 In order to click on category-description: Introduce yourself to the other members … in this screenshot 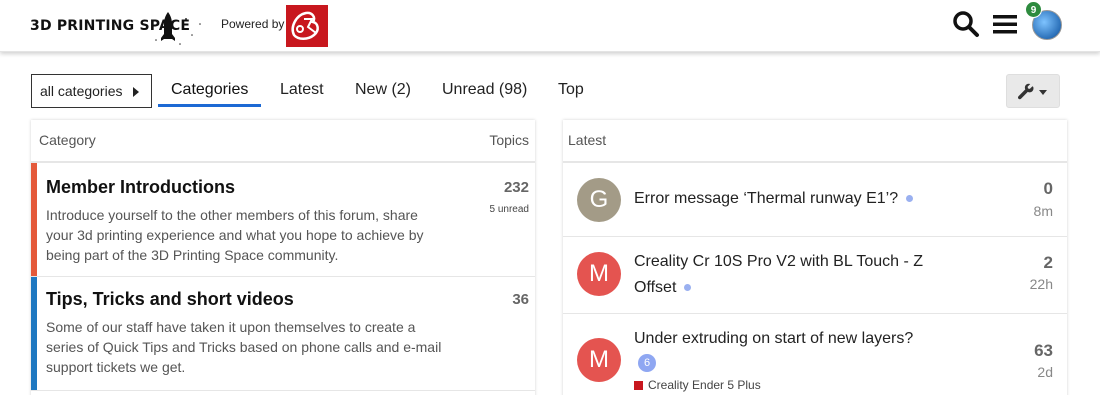, I will do `click(235, 235)`.